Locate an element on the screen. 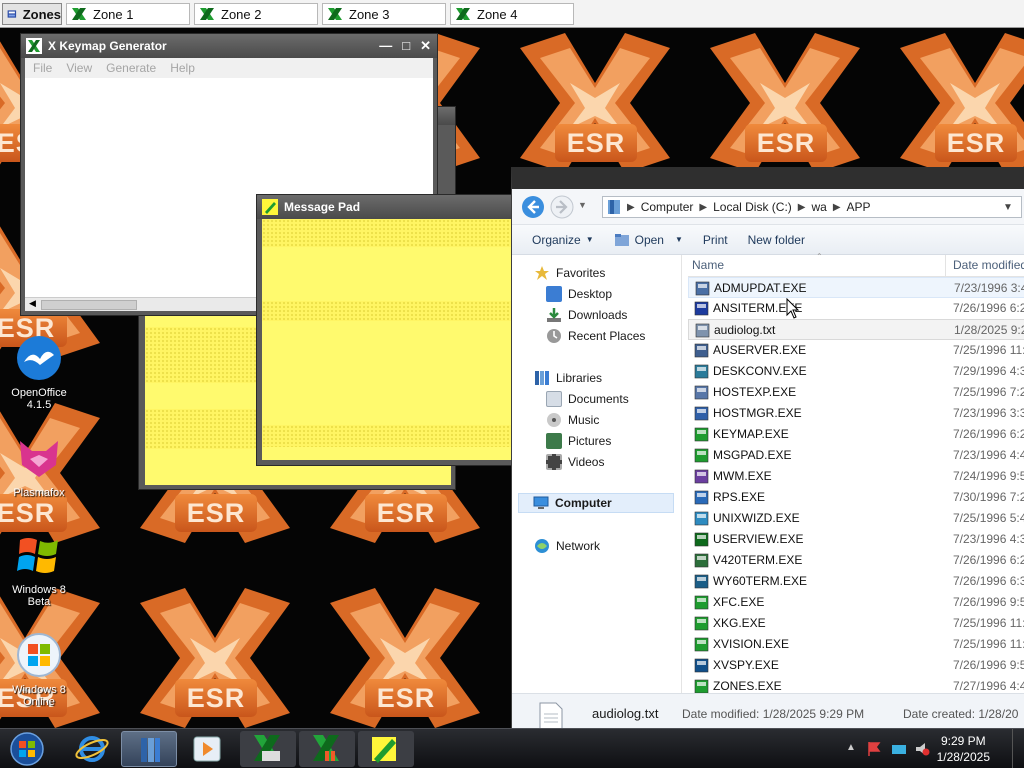 The height and width of the screenshot is (768, 1024). file-row: WY60TERM.EXE 7/26/1996 6:30 is located at coordinates (856, 581).